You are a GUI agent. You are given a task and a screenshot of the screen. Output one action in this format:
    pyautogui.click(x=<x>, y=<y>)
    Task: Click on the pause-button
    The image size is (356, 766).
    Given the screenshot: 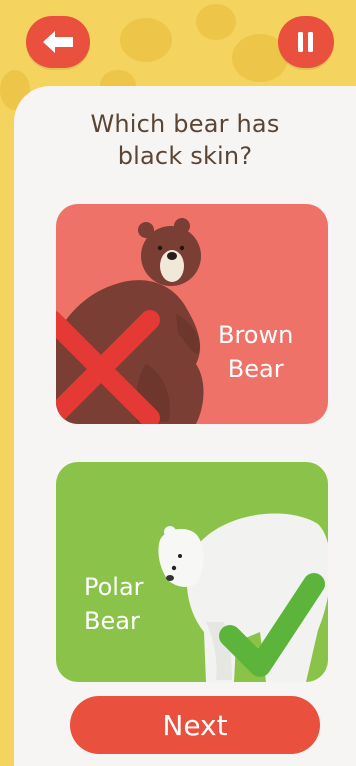 What is the action you would take?
    pyautogui.click(x=306, y=42)
    